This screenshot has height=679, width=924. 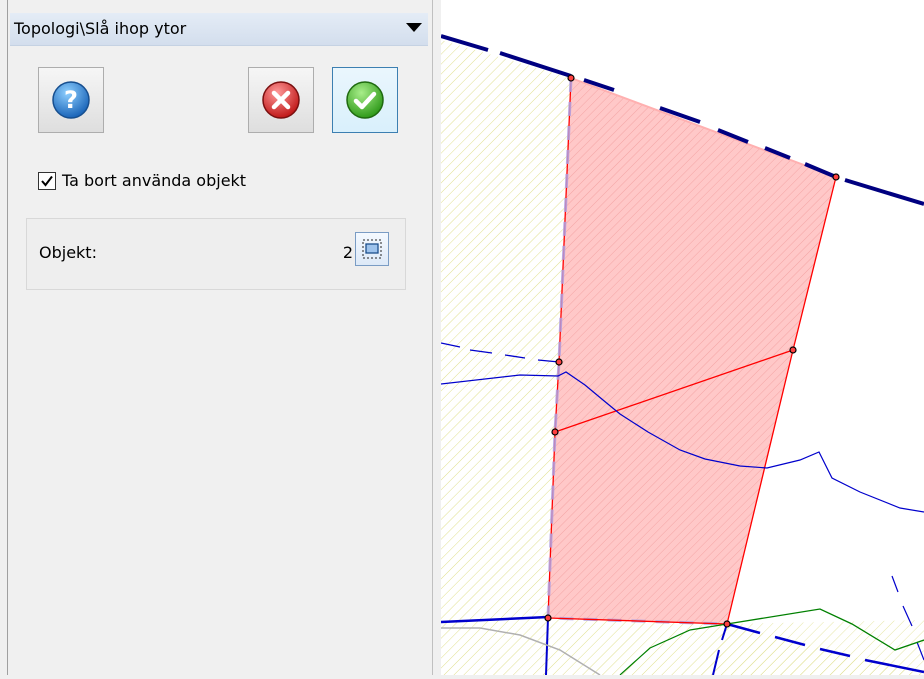 I want to click on help-button: ?, so click(x=71, y=100).